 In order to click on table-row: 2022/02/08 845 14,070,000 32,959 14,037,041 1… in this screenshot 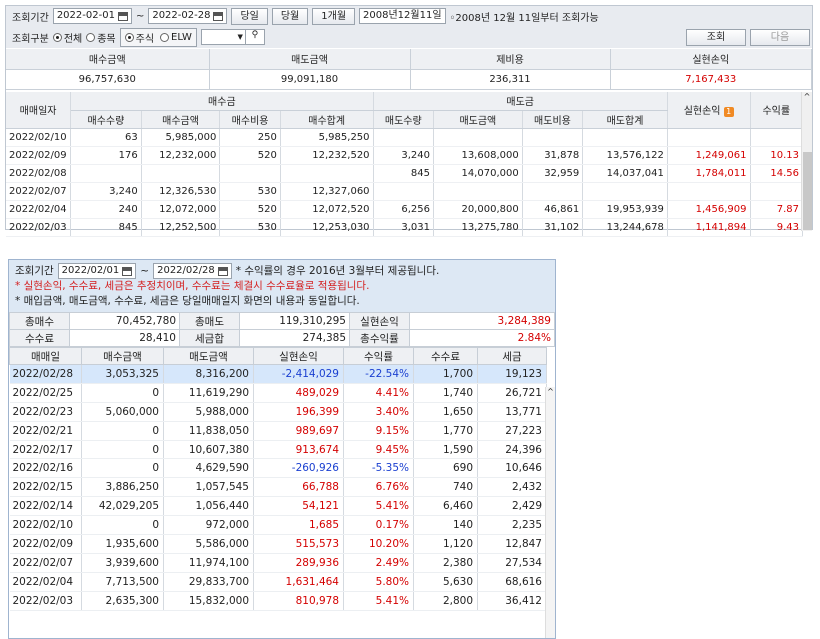, I will do `click(405, 173)`.